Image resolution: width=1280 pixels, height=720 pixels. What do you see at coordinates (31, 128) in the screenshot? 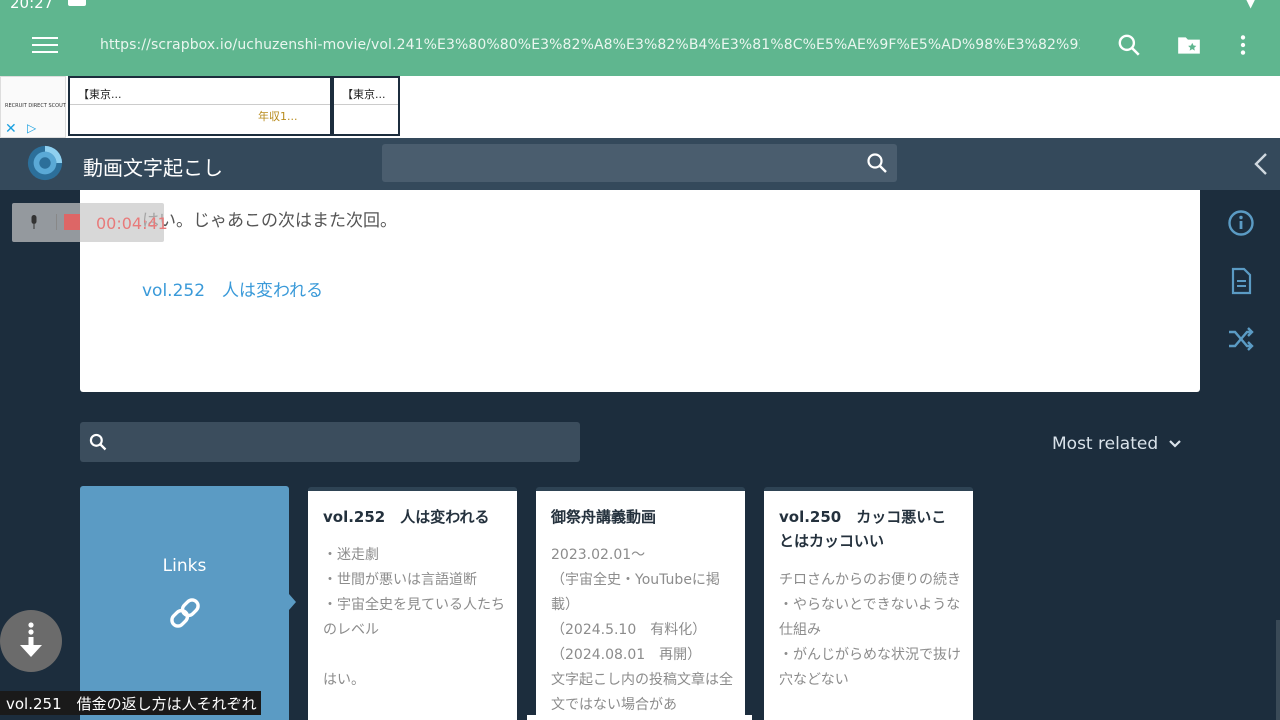
I see `adchoices-icon: ▷` at bounding box center [31, 128].